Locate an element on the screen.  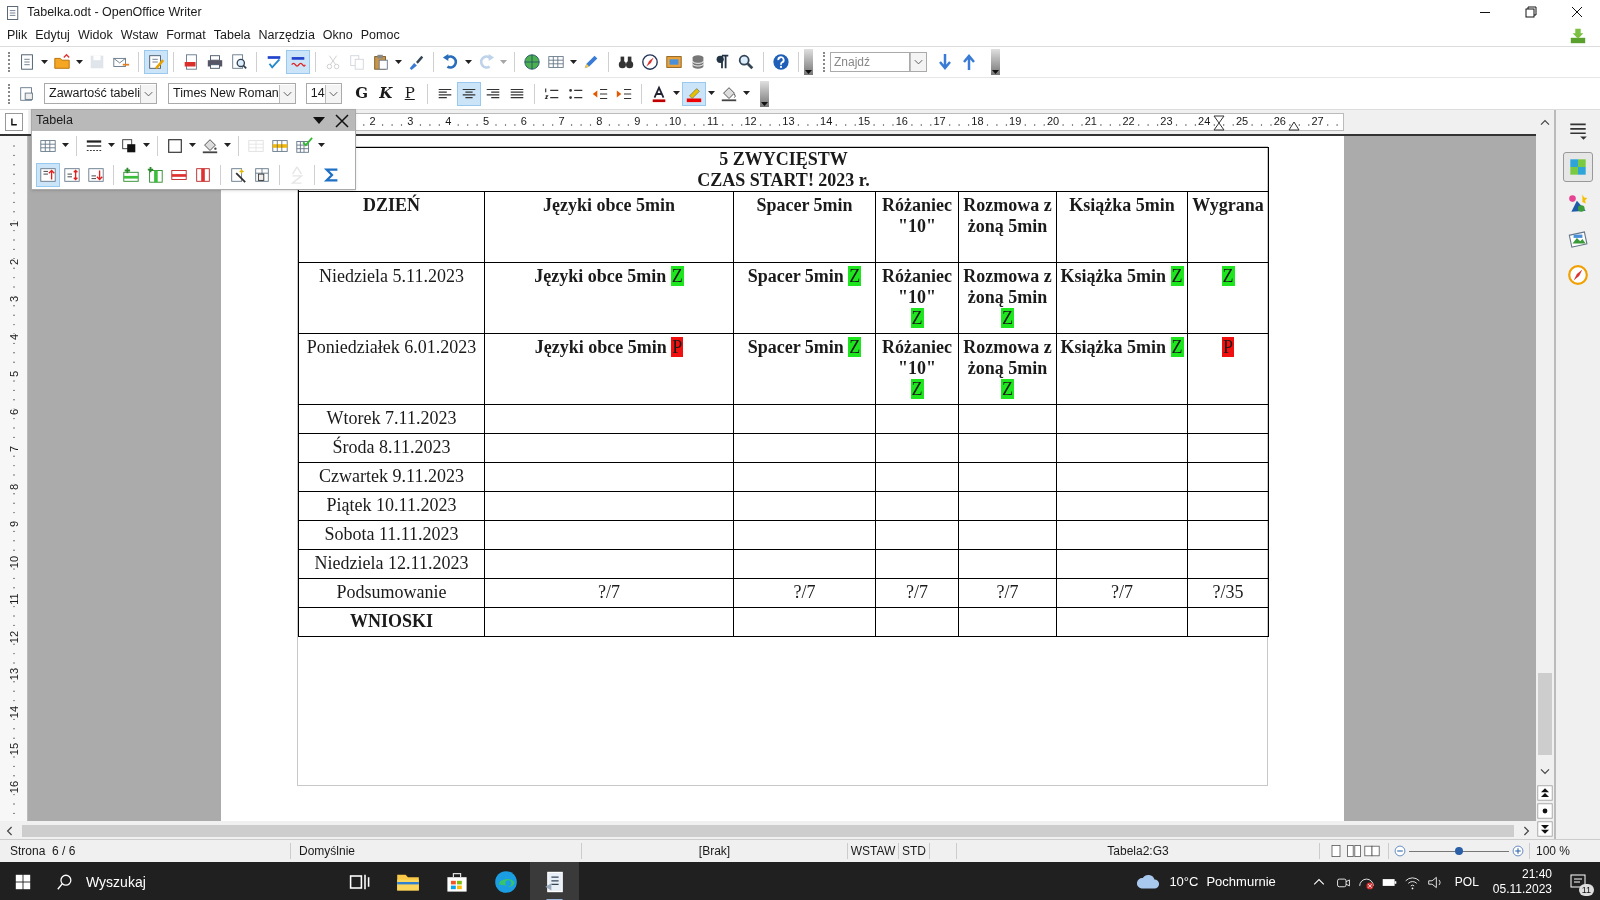
table-cell: ?/35 is located at coordinates (1228, 593).